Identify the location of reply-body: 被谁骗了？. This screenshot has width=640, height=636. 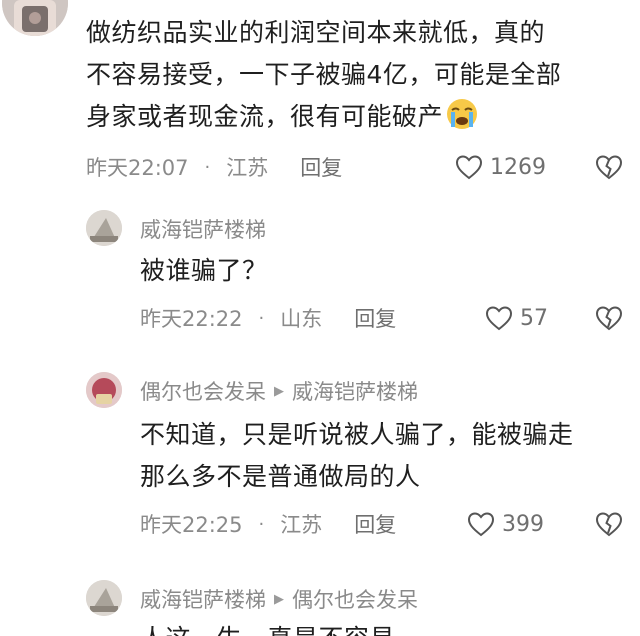
(388, 271).